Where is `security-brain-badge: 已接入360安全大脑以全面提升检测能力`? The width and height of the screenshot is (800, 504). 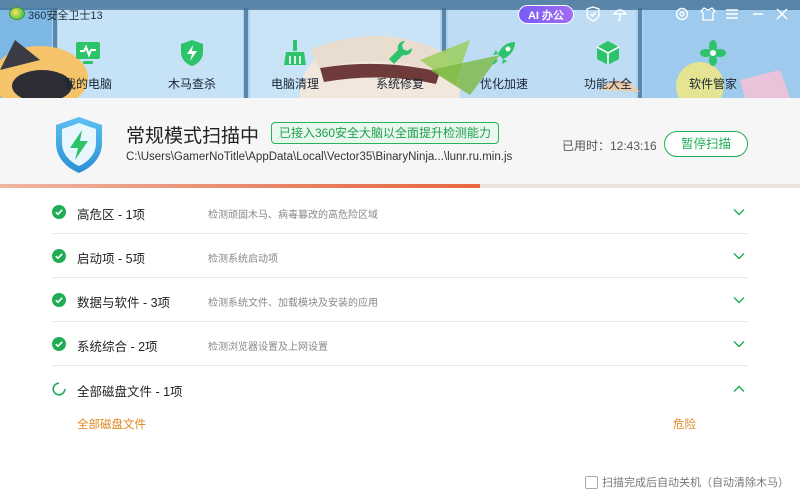 security-brain-badge: 已接入360安全大脑以全面提升检测能力 is located at coordinates (385, 133).